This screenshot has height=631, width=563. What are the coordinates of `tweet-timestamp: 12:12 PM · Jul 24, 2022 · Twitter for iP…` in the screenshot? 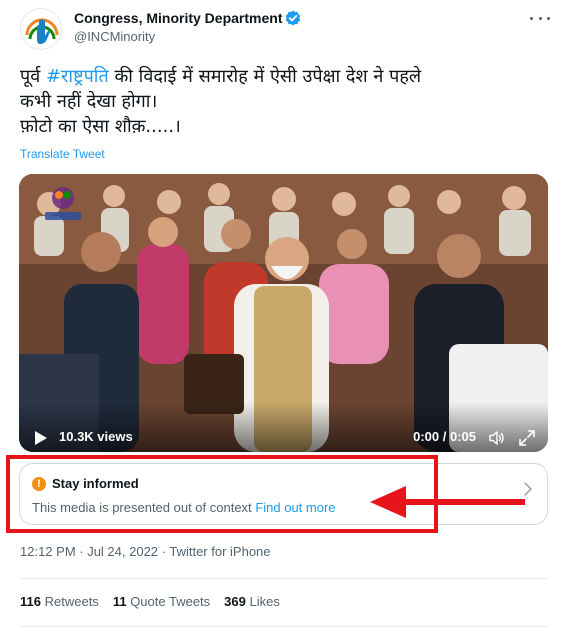 It's located at (145, 551).